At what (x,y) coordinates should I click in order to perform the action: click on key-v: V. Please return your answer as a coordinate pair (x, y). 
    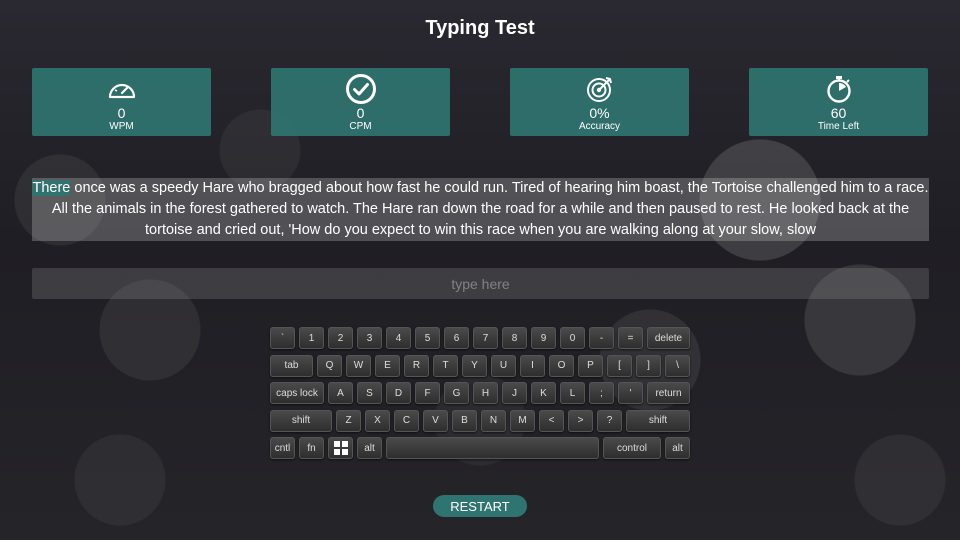
    Looking at the image, I should click on (435, 420).